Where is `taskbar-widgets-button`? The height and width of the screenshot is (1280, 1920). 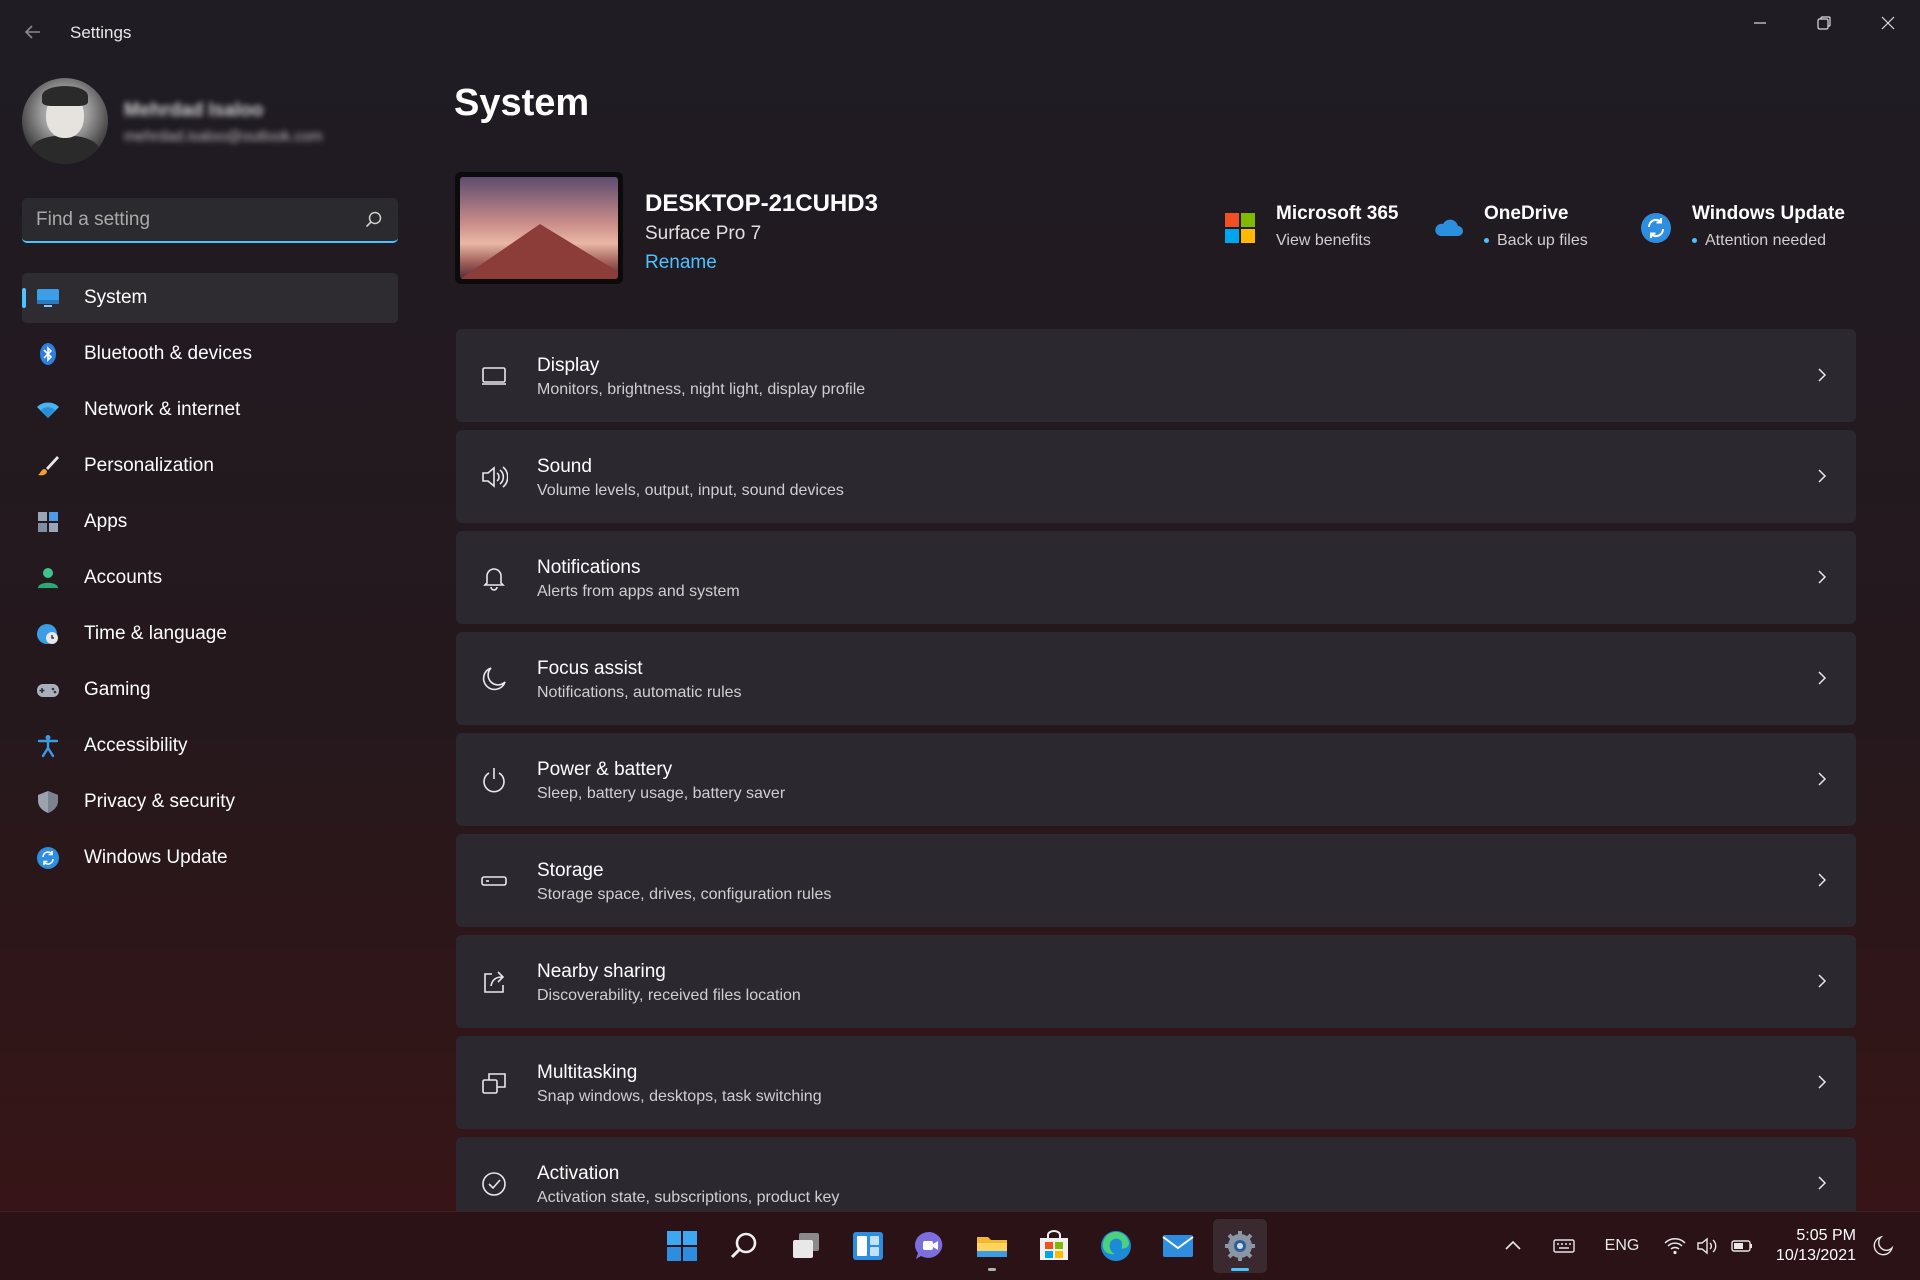 taskbar-widgets-button is located at coordinates (868, 1246).